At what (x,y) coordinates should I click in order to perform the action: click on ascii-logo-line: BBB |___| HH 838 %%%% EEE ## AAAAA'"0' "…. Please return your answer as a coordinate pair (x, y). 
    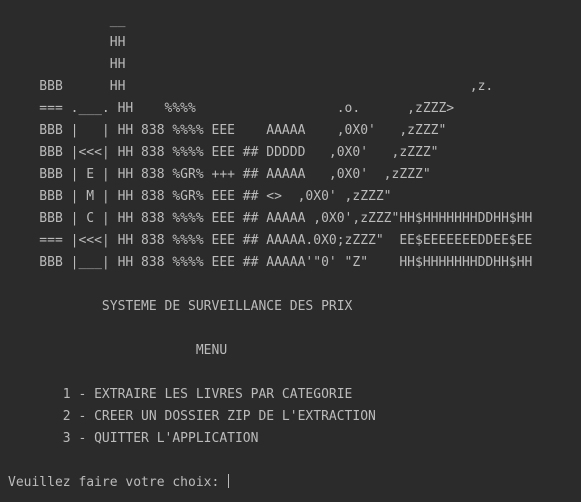
    Looking at the image, I should click on (270, 262).